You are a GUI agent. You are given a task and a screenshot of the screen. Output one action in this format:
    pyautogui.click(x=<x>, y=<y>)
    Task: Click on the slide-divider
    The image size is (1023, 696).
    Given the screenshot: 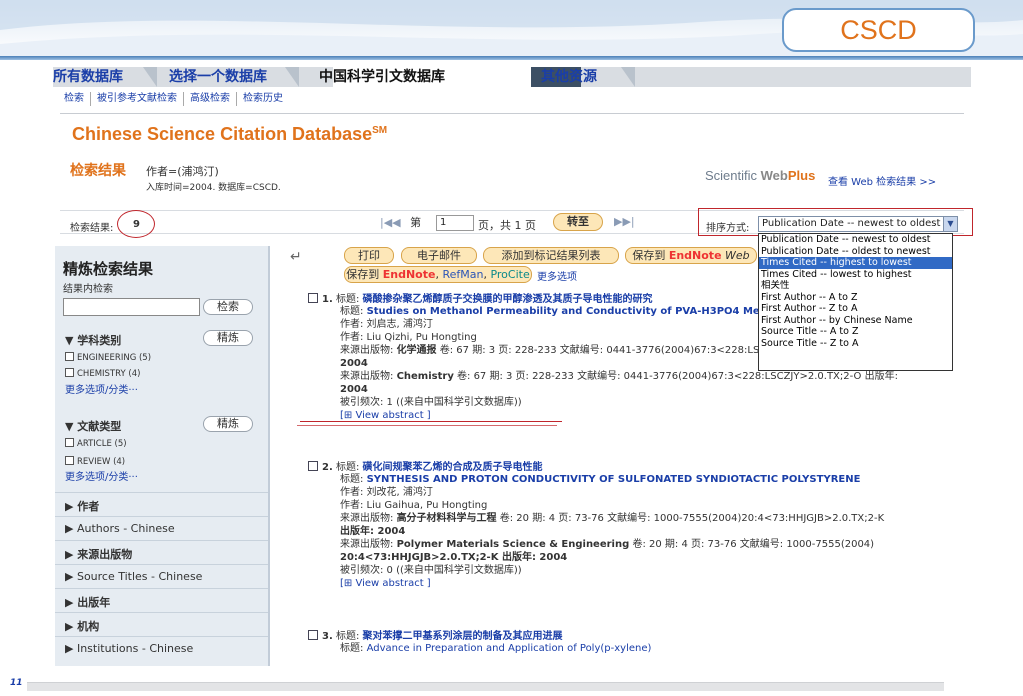 What is the action you would take?
    pyautogui.click(x=511, y=58)
    